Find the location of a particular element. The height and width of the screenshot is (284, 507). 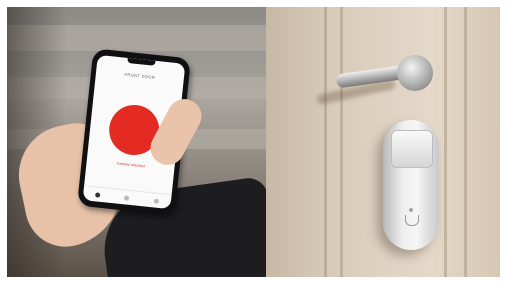

phone-notch is located at coordinates (141, 61).